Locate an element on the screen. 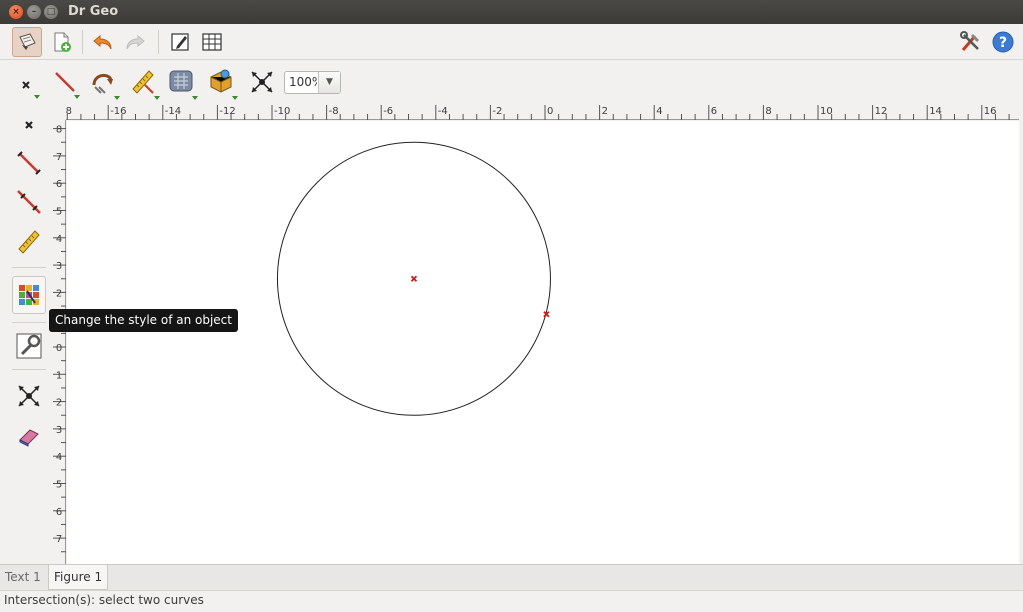  ruler-x-label: -12 is located at coordinates (227, 111).